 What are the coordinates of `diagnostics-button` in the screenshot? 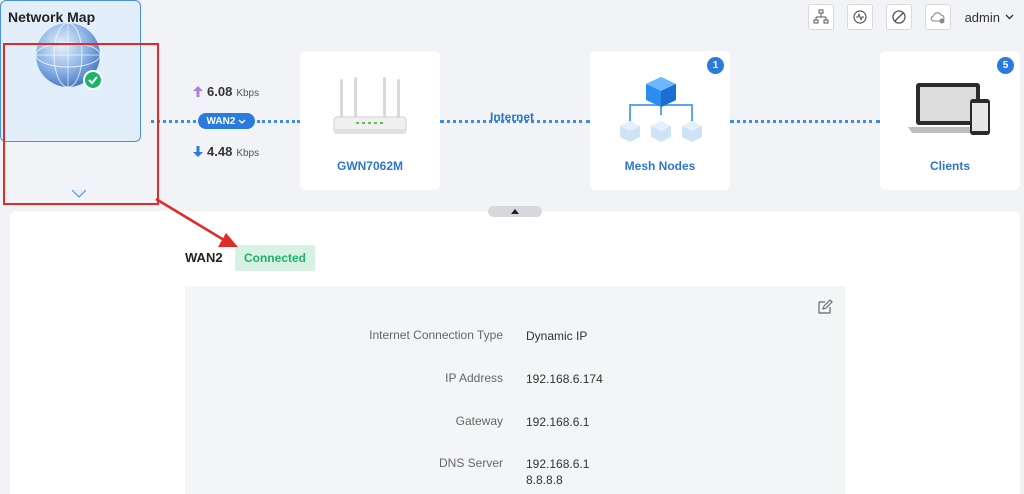 It's located at (859, 17).